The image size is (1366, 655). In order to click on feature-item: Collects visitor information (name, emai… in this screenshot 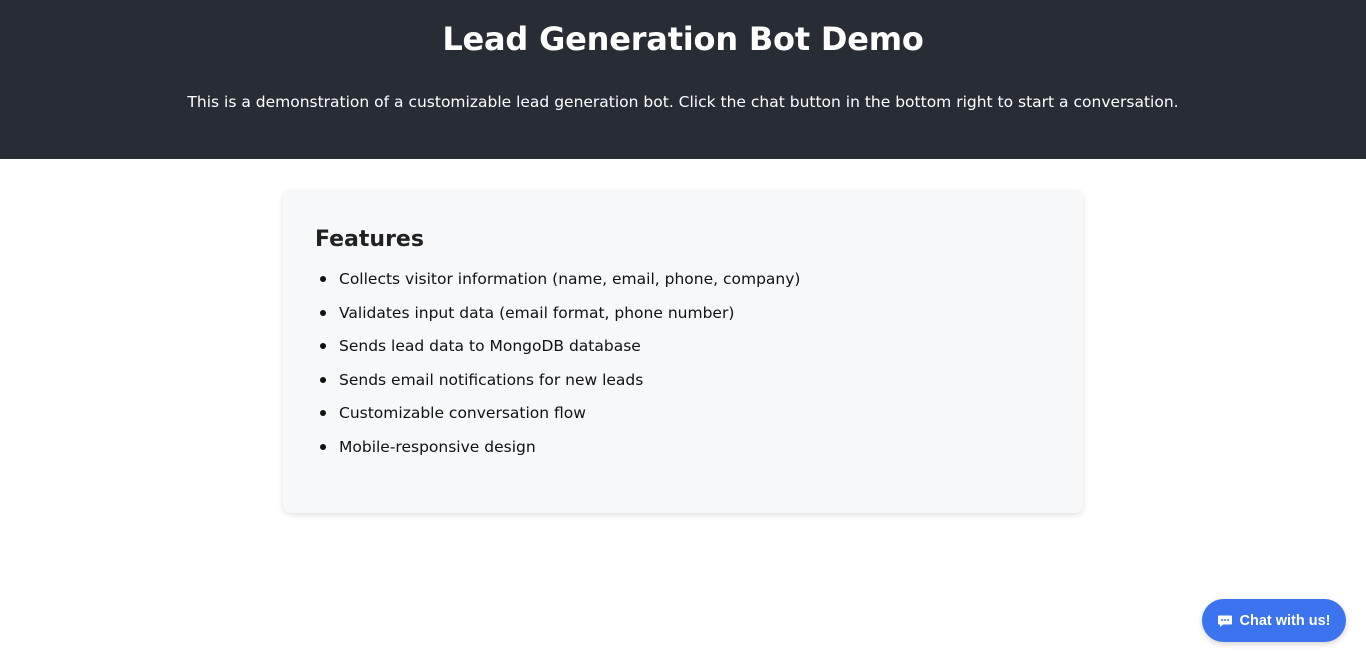, I will do `click(683, 285)`.